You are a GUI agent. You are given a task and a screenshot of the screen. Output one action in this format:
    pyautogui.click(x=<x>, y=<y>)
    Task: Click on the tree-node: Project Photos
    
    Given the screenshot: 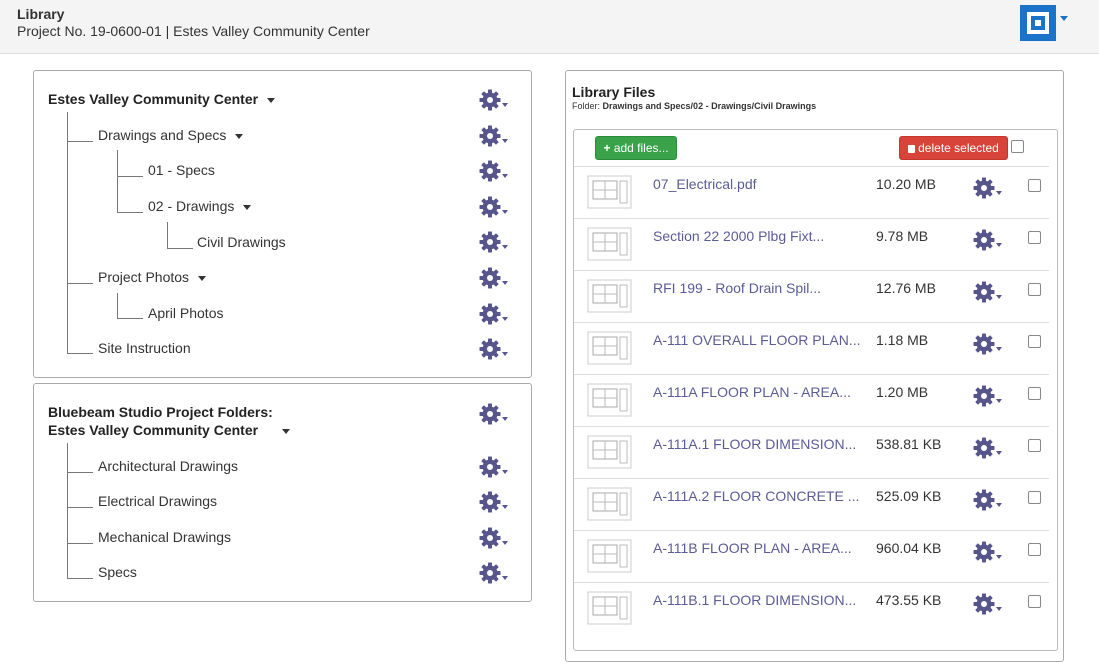 What is the action you would take?
    pyautogui.click(x=152, y=277)
    